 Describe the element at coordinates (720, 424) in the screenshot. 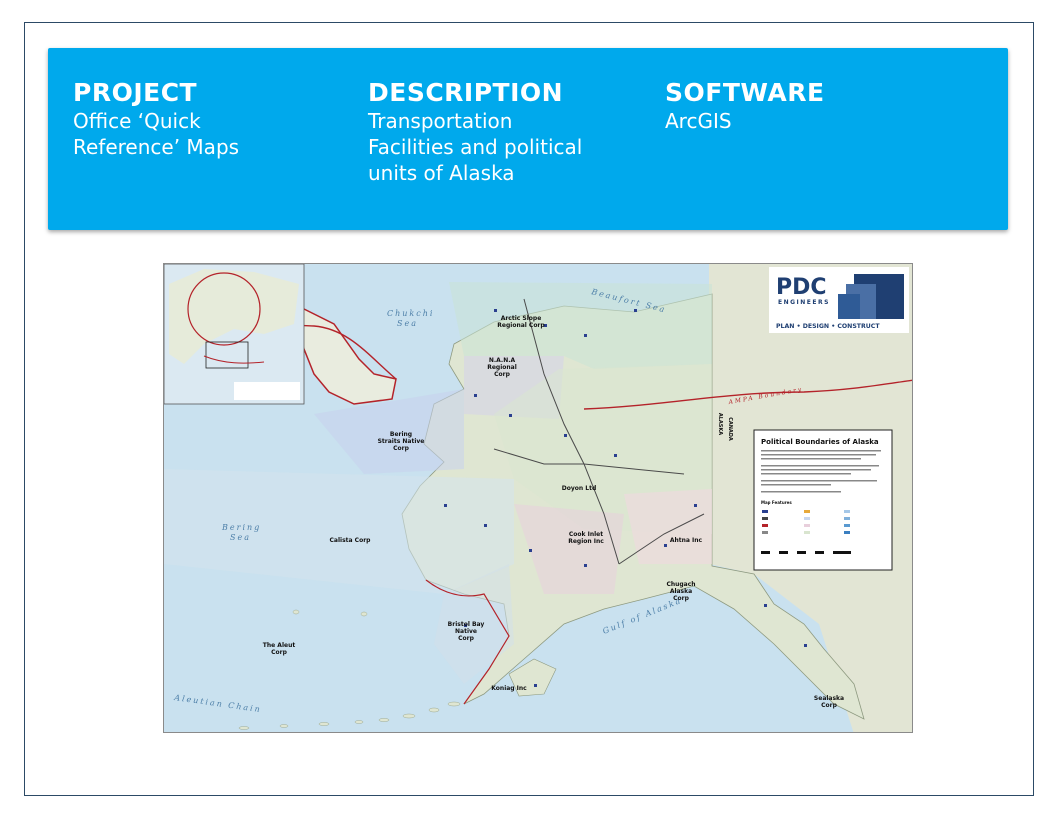

I see `alaska-border-label: ALASKA` at that location.